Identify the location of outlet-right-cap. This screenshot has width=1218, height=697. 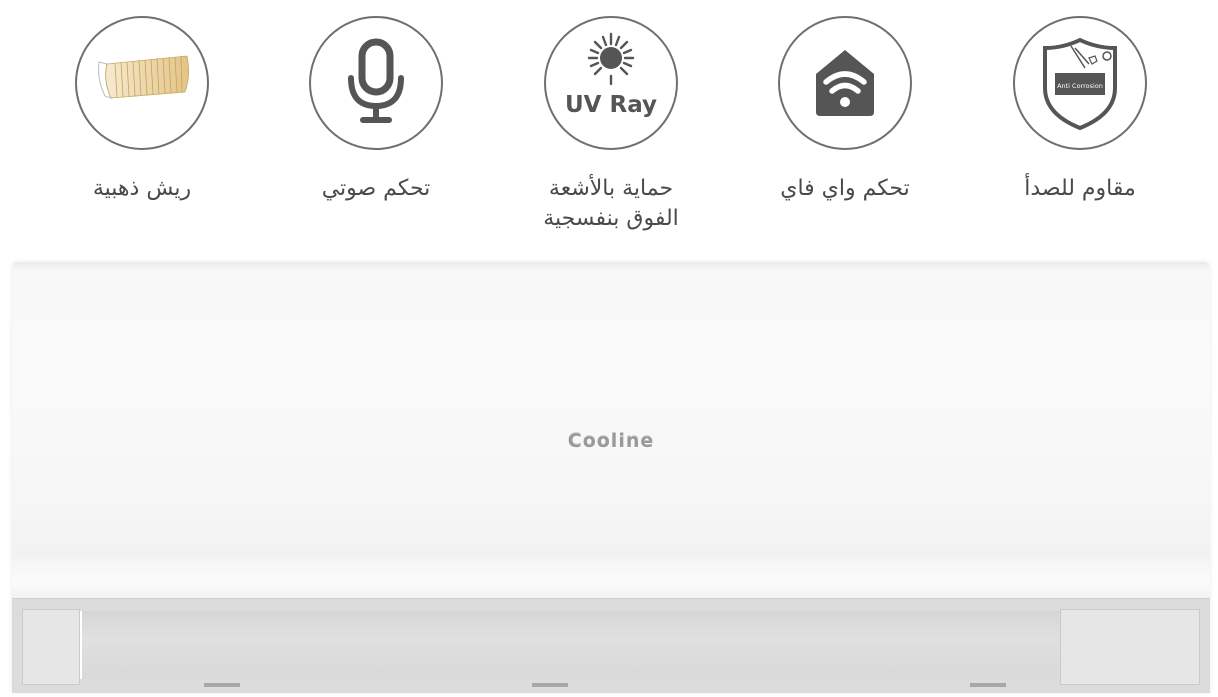
(1130, 647).